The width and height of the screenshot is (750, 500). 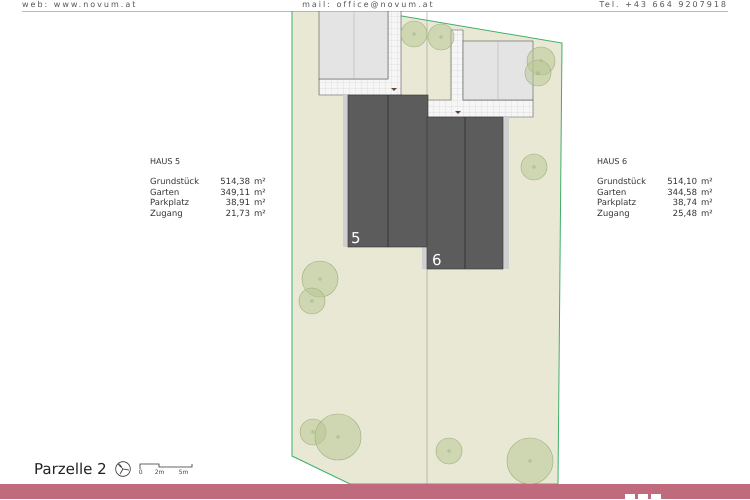 I want to click on area-value: 25,48, so click(x=684, y=213).